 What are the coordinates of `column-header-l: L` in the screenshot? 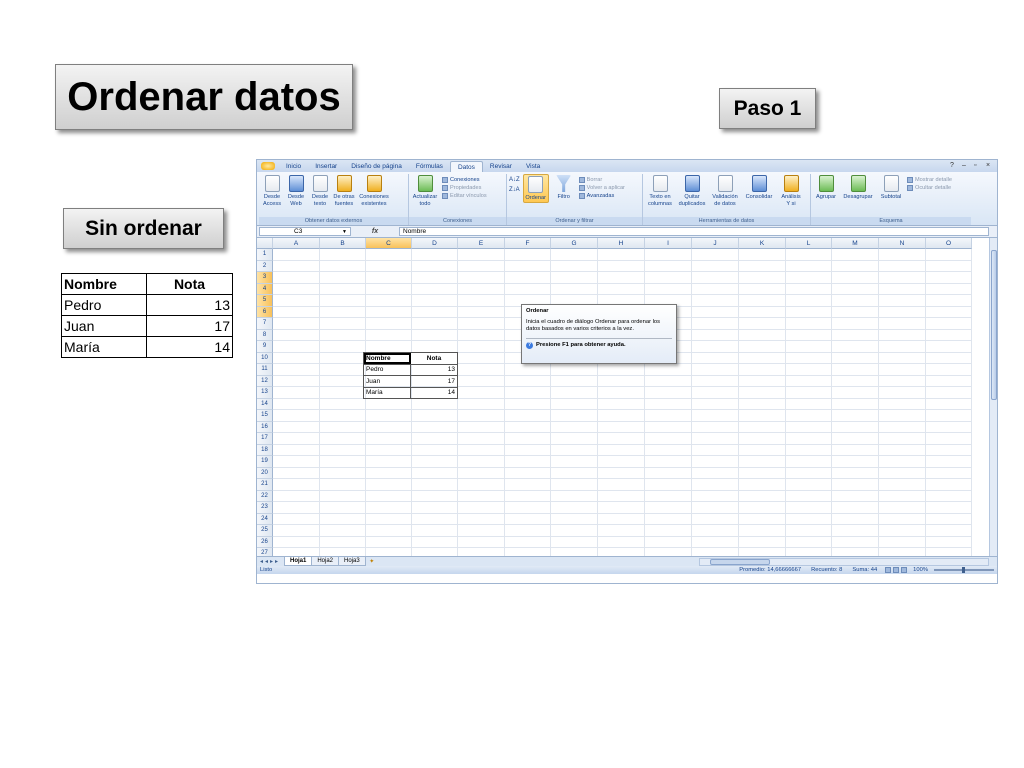 It's located at (809, 243).